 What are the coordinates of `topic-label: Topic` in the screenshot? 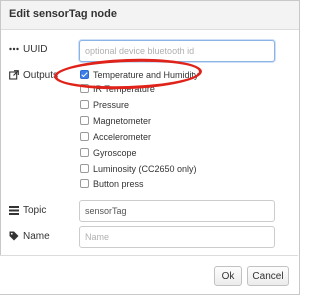 It's located at (35, 210).